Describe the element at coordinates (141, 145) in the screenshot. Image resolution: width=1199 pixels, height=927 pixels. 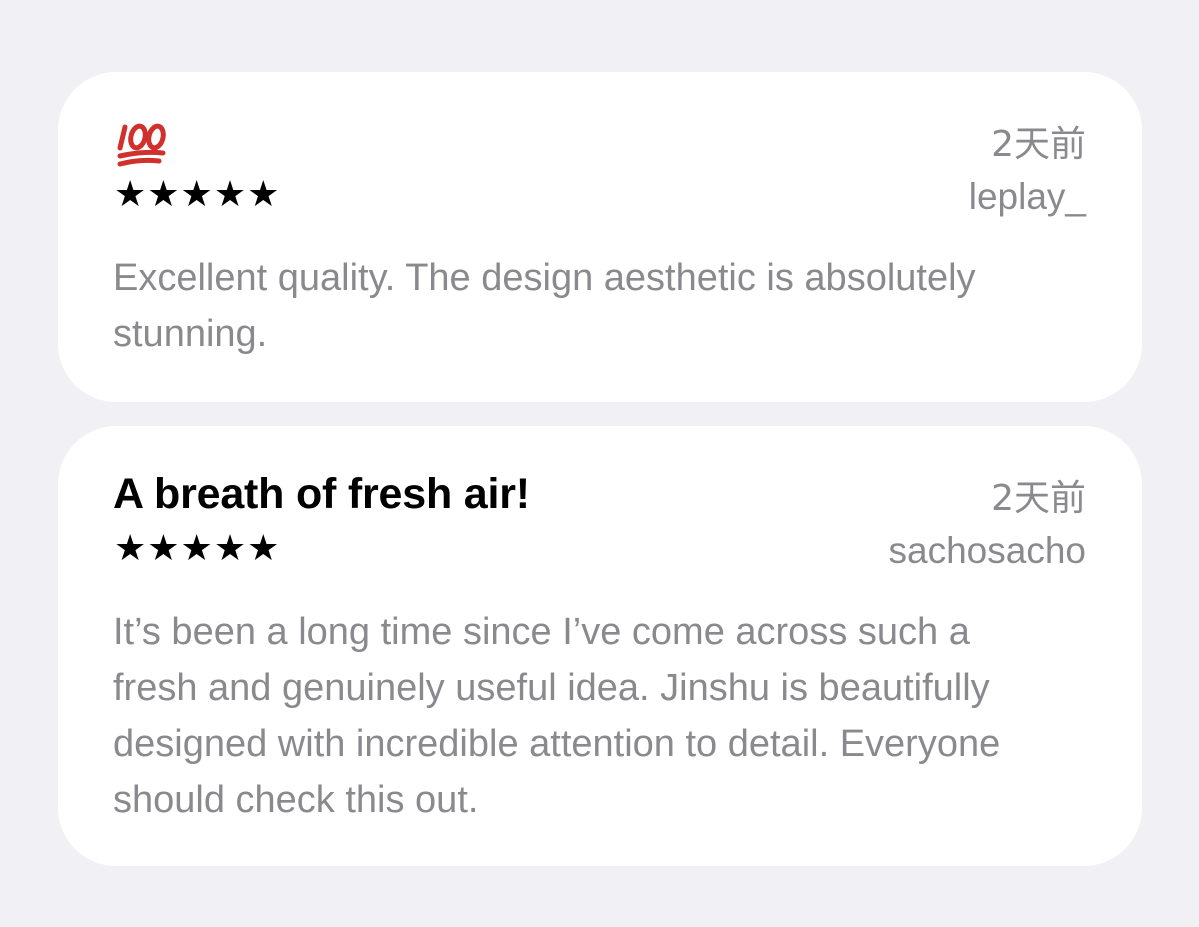
I see `hundred-points-icon` at that location.